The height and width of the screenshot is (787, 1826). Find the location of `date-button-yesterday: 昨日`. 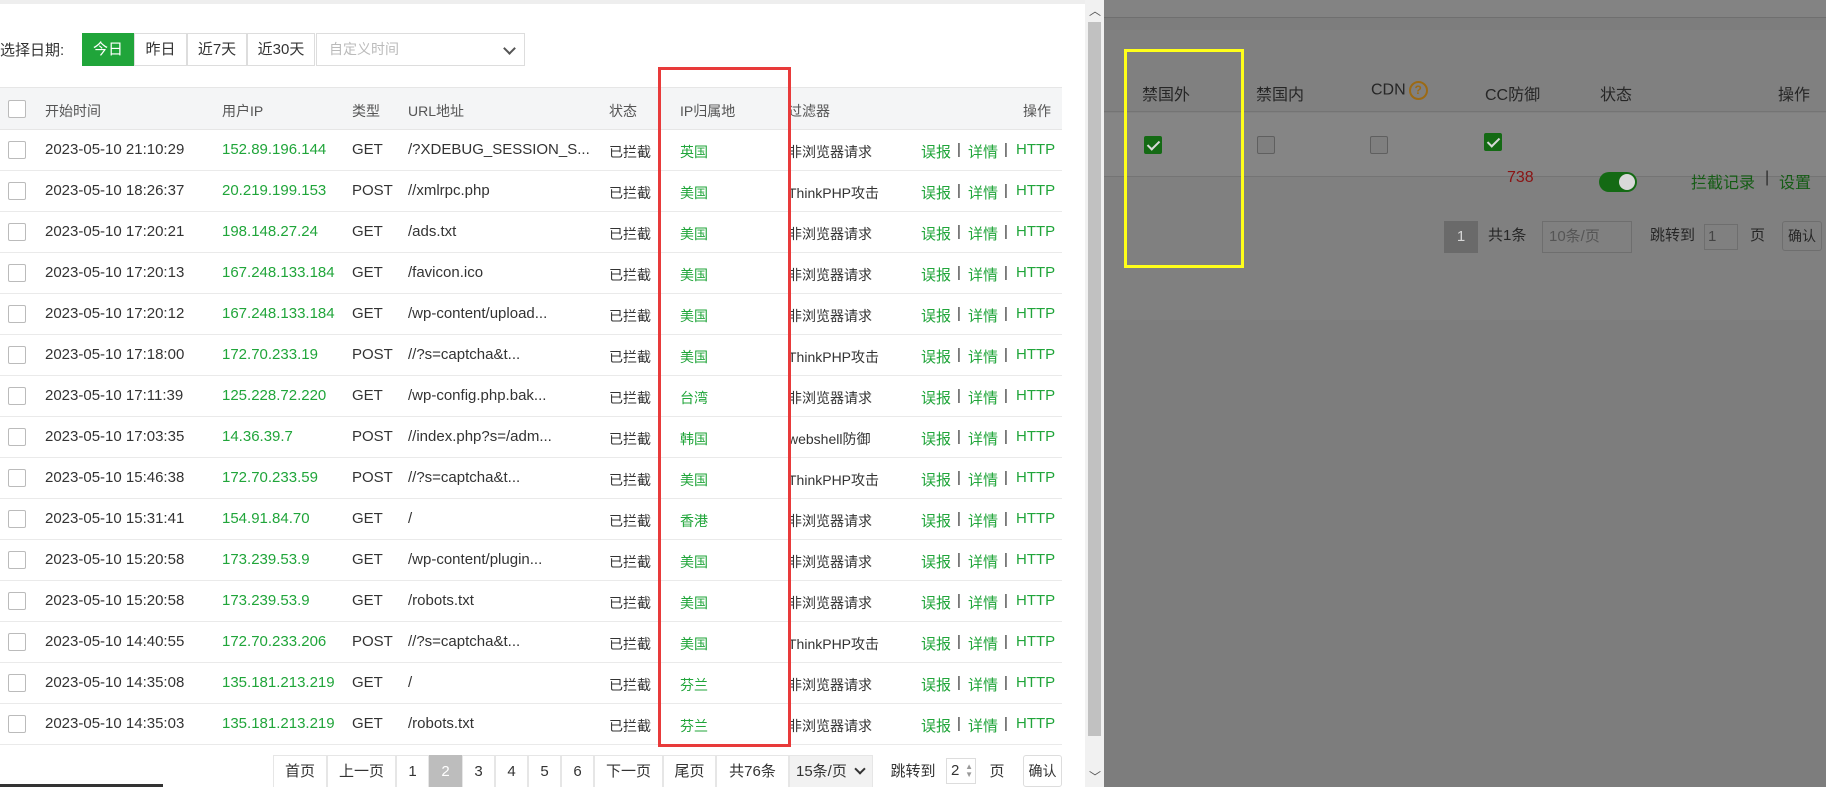

date-button-yesterday: 昨日 is located at coordinates (160, 49).